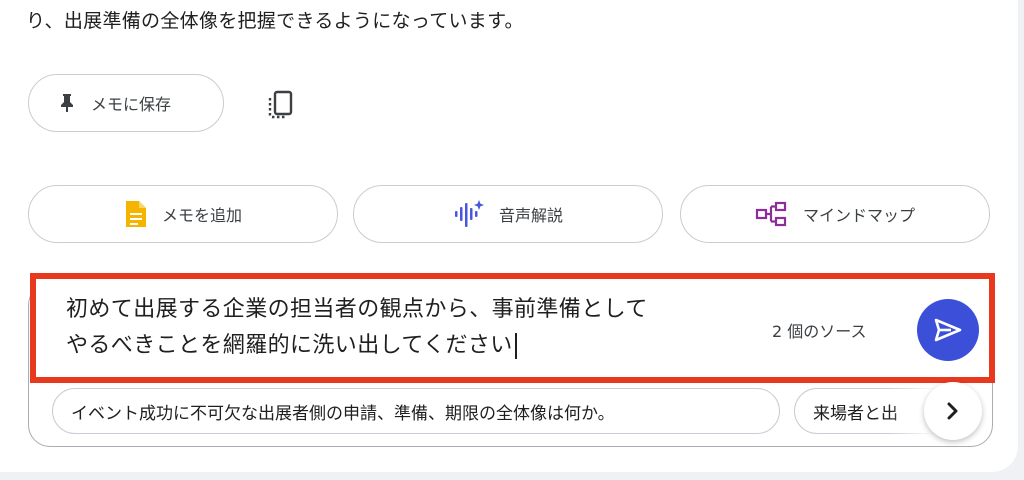 The image size is (1024, 480). What do you see at coordinates (67, 103) in the screenshot?
I see `pin-icon` at bounding box center [67, 103].